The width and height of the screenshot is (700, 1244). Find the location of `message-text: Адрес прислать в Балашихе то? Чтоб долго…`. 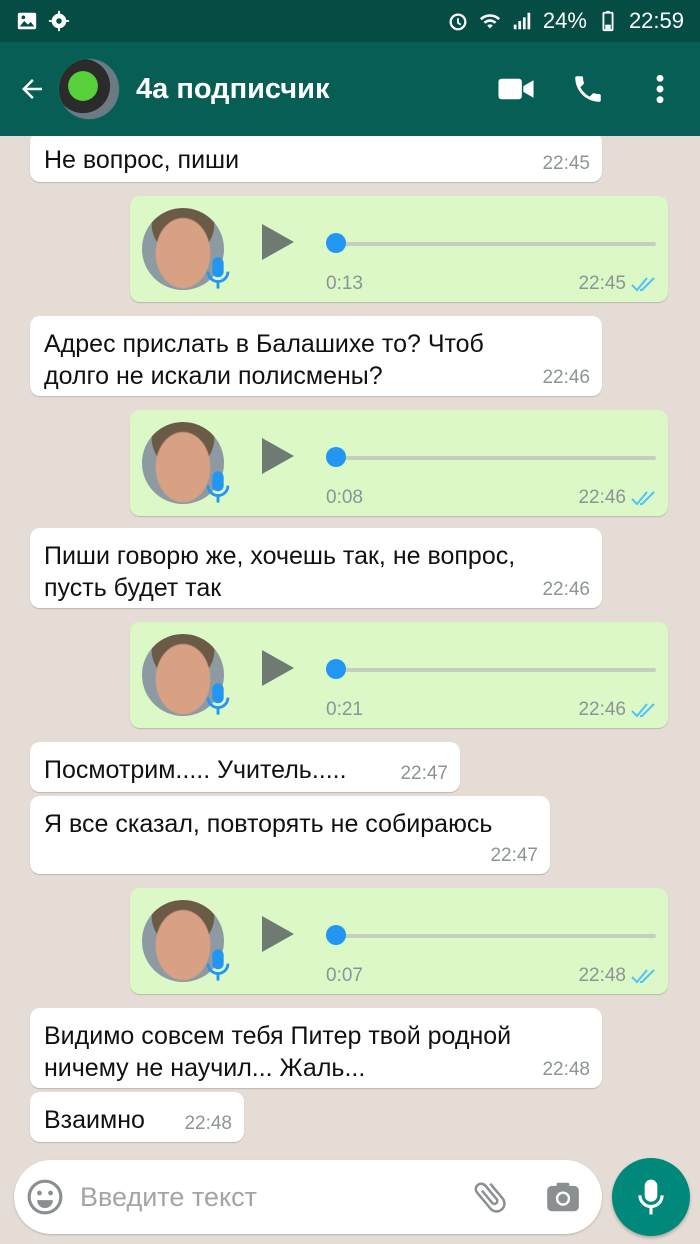

message-text: Адрес прислать в Балашихе то? Чтоб долго… is located at coordinates (264, 360).